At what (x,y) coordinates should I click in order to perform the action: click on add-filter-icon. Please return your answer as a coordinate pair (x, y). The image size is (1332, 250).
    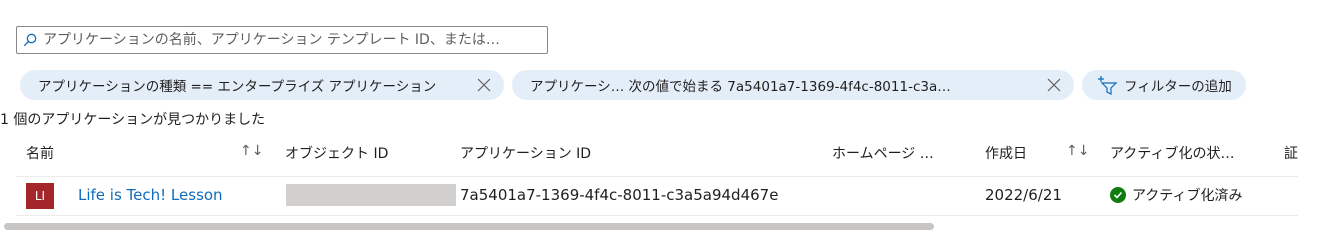
    Looking at the image, I should click on (1107, 85).